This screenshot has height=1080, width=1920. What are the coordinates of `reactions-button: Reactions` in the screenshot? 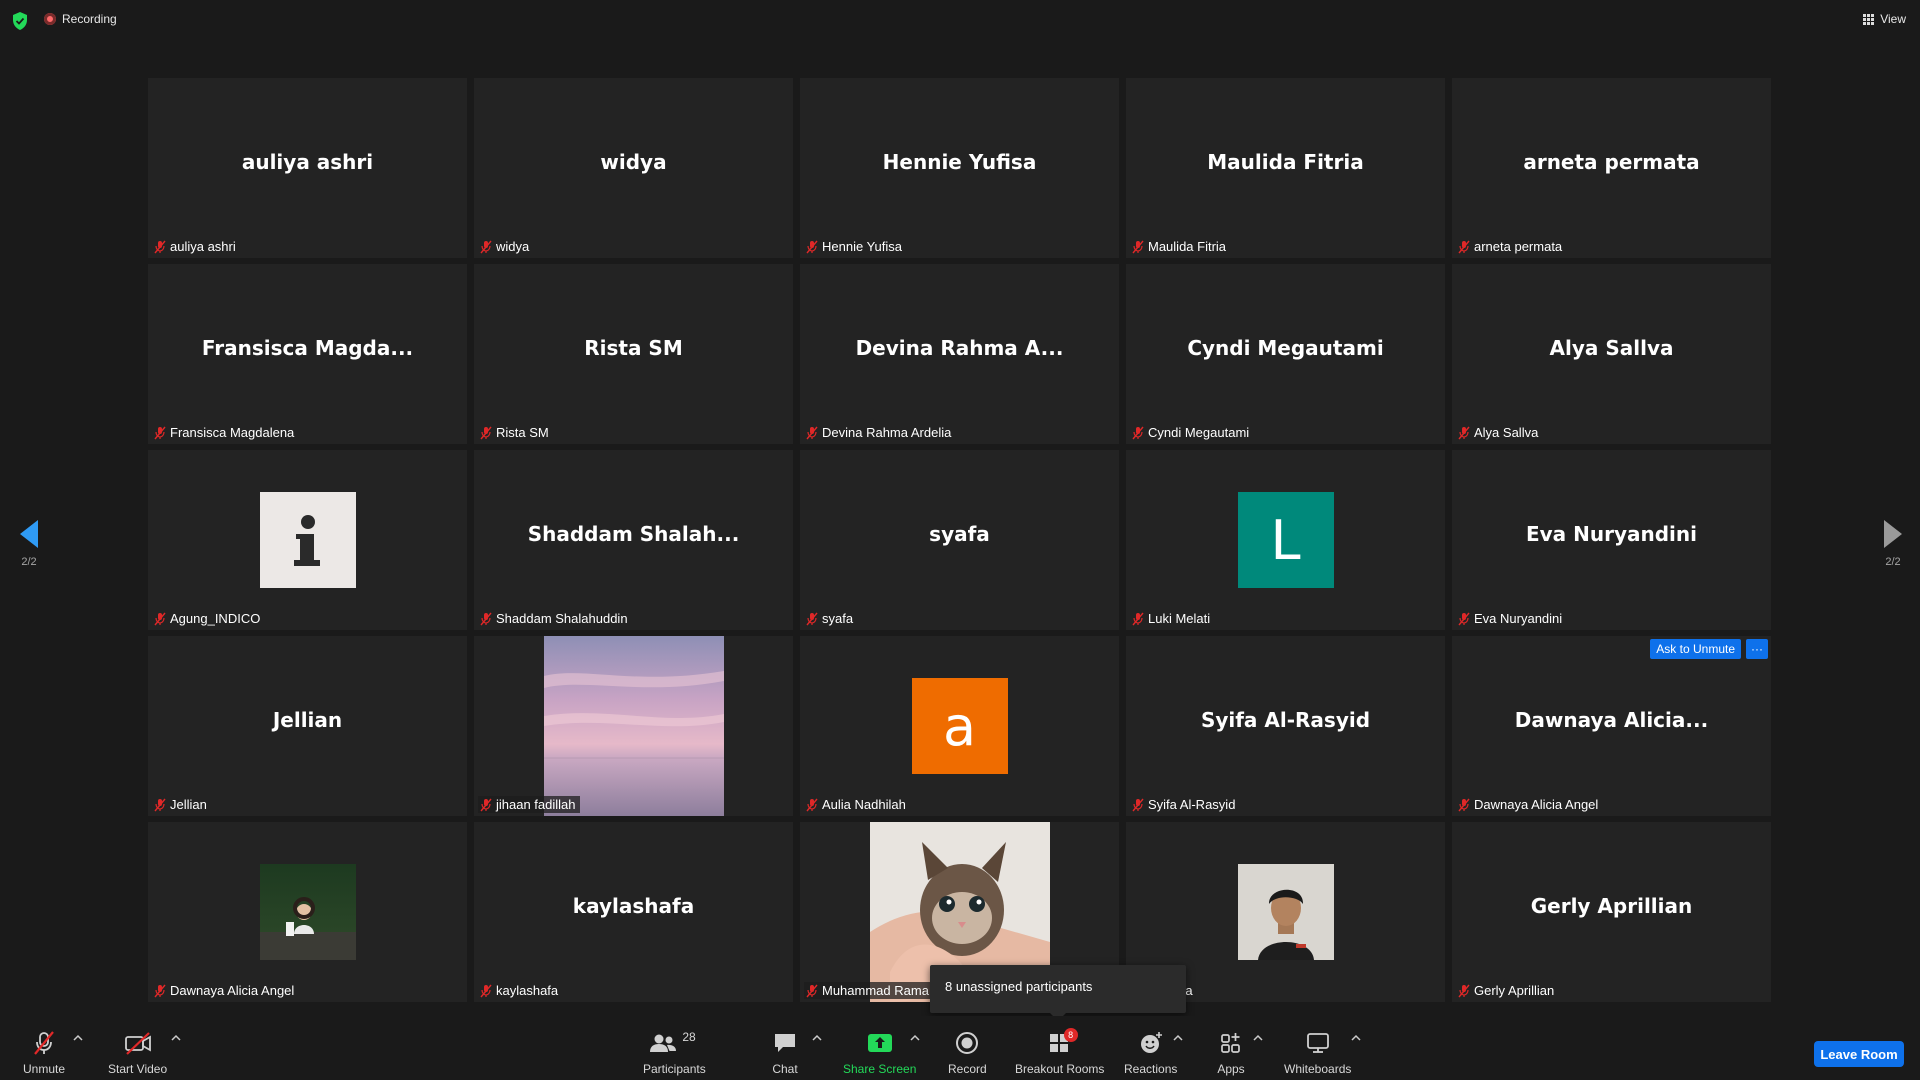 It's located at (1150, 1053).